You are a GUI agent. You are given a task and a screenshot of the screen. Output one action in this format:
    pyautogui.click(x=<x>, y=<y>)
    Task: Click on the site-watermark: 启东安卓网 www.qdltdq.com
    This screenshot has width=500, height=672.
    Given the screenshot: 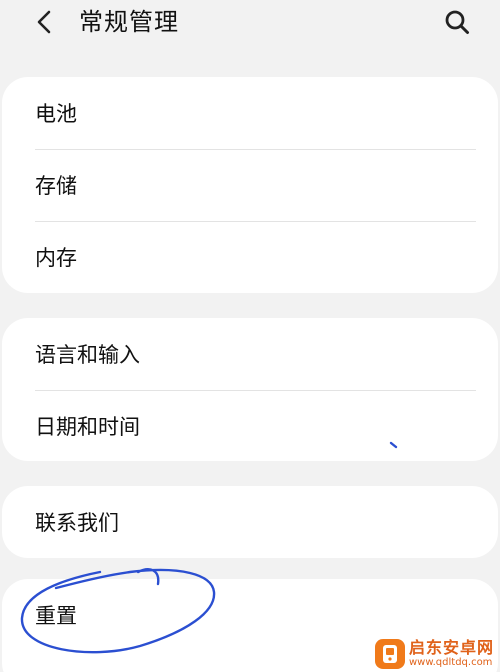 What is the action you would take?
    pyautogui.click(x=437, y=654)
    